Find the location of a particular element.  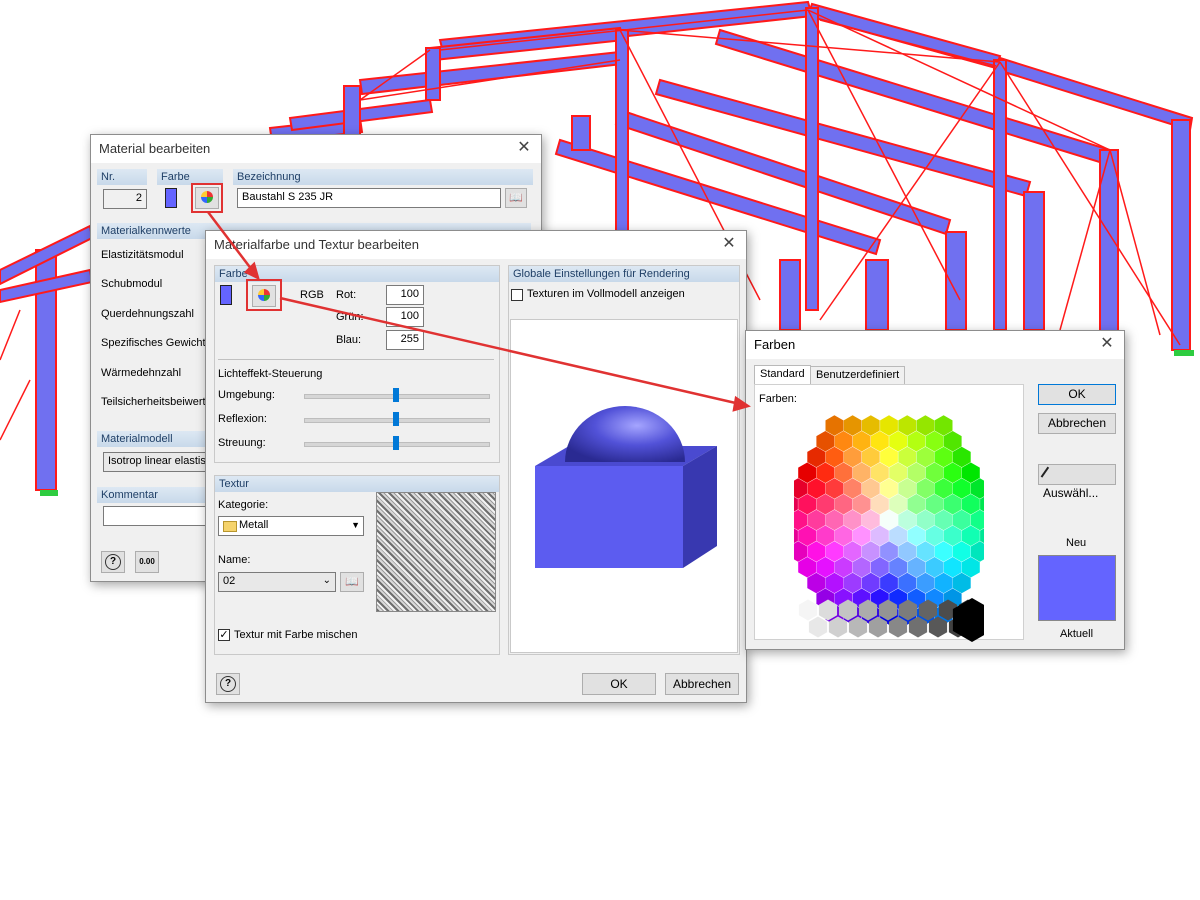

units-button: 0.00 is located at coordinates (147, 562).